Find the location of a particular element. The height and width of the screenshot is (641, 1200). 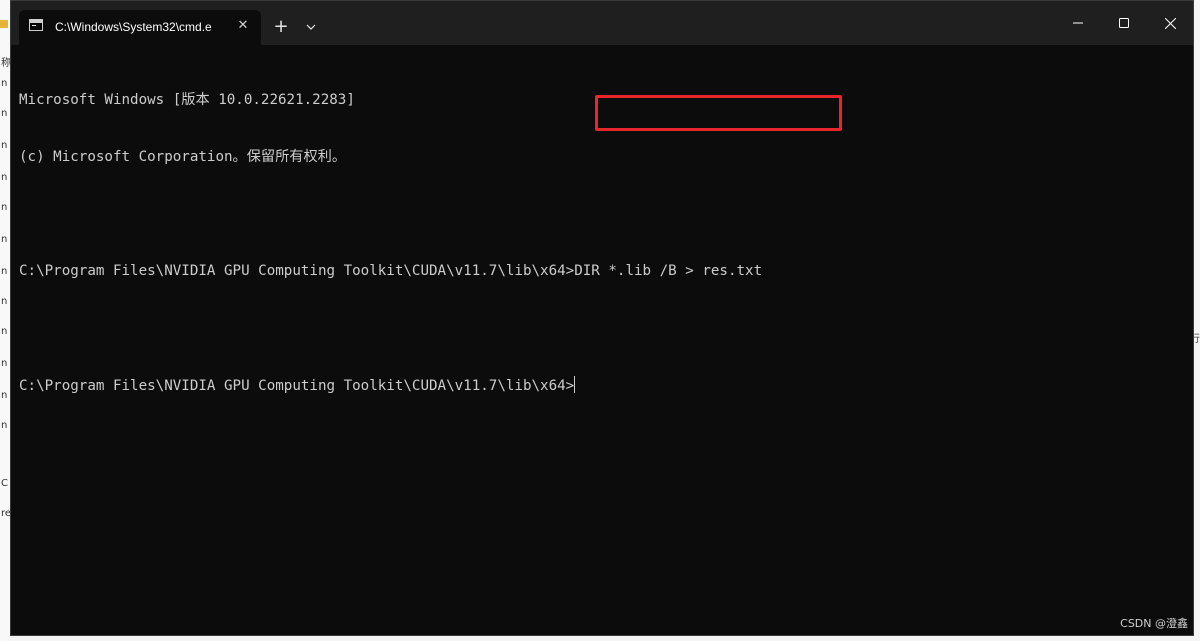

window-controls is located at coordinates (1124, 23).